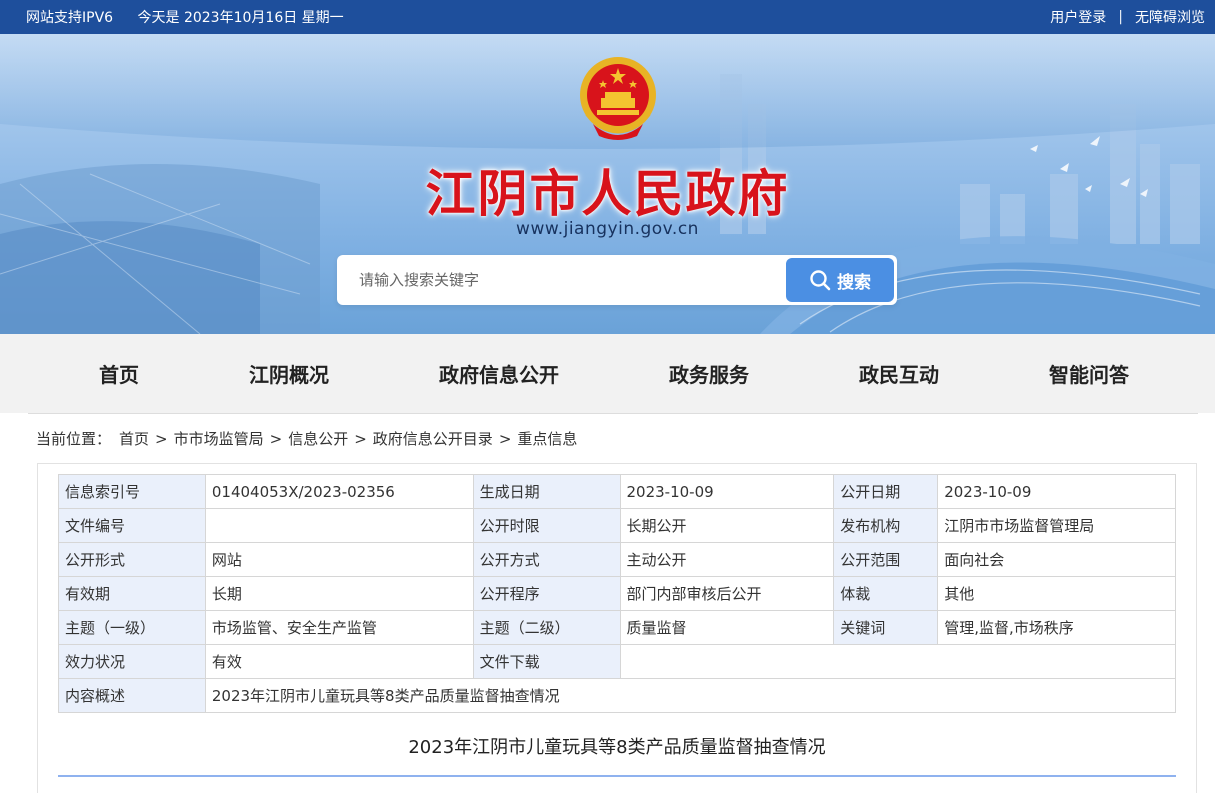 The width and height of the screenshot is (1215, 793). Describe the element at coordinates (1056, 627) in the screenshot. I see `keywords-value: 管理,监督,市场秩序` at that location.